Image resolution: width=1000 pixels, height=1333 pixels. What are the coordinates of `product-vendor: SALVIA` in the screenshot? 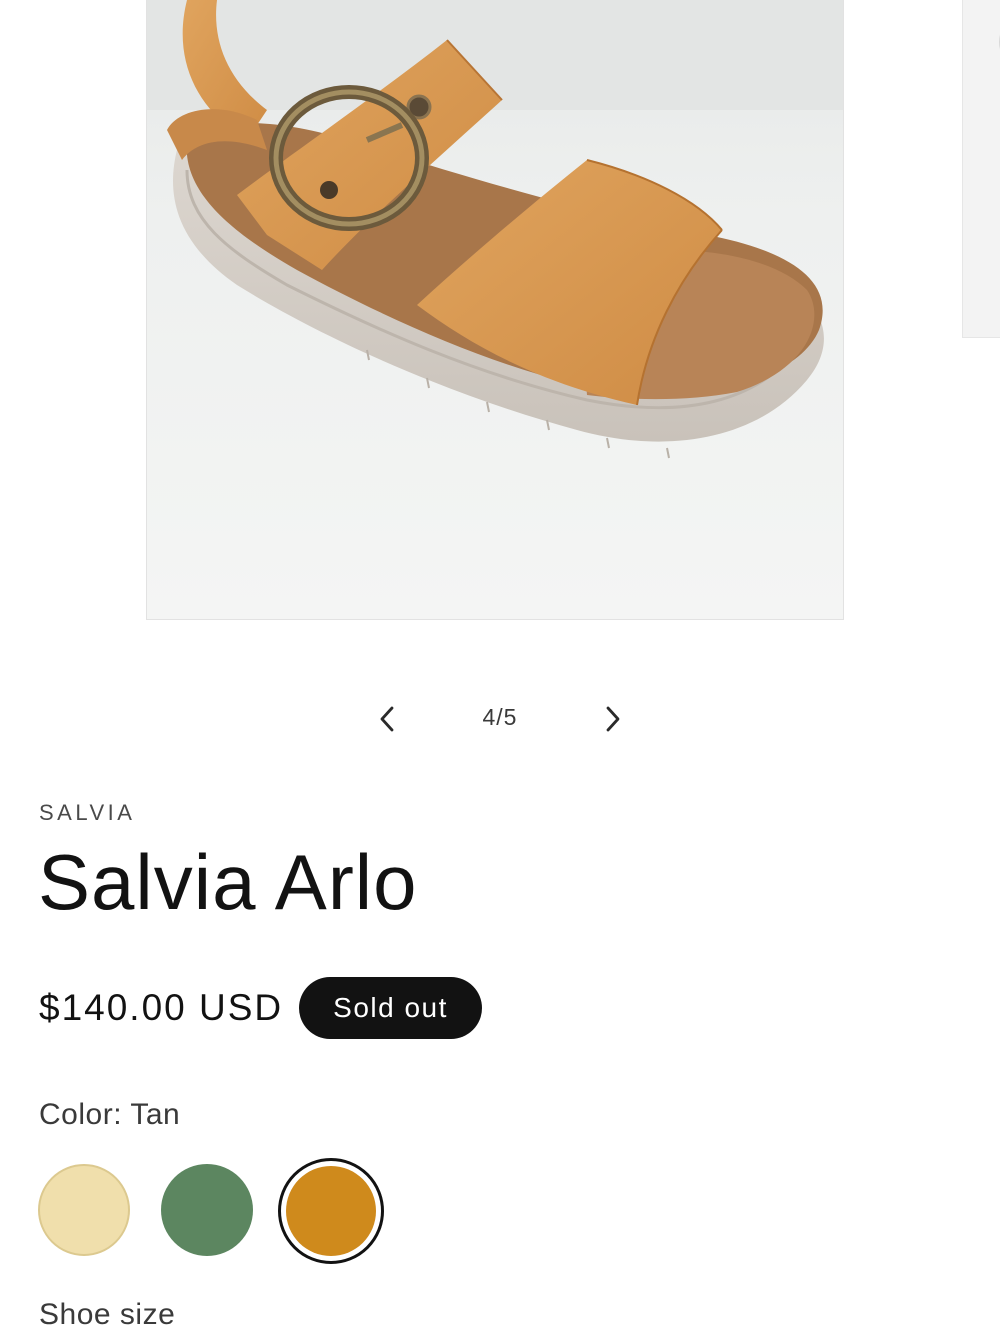 It's located at (87, 812).